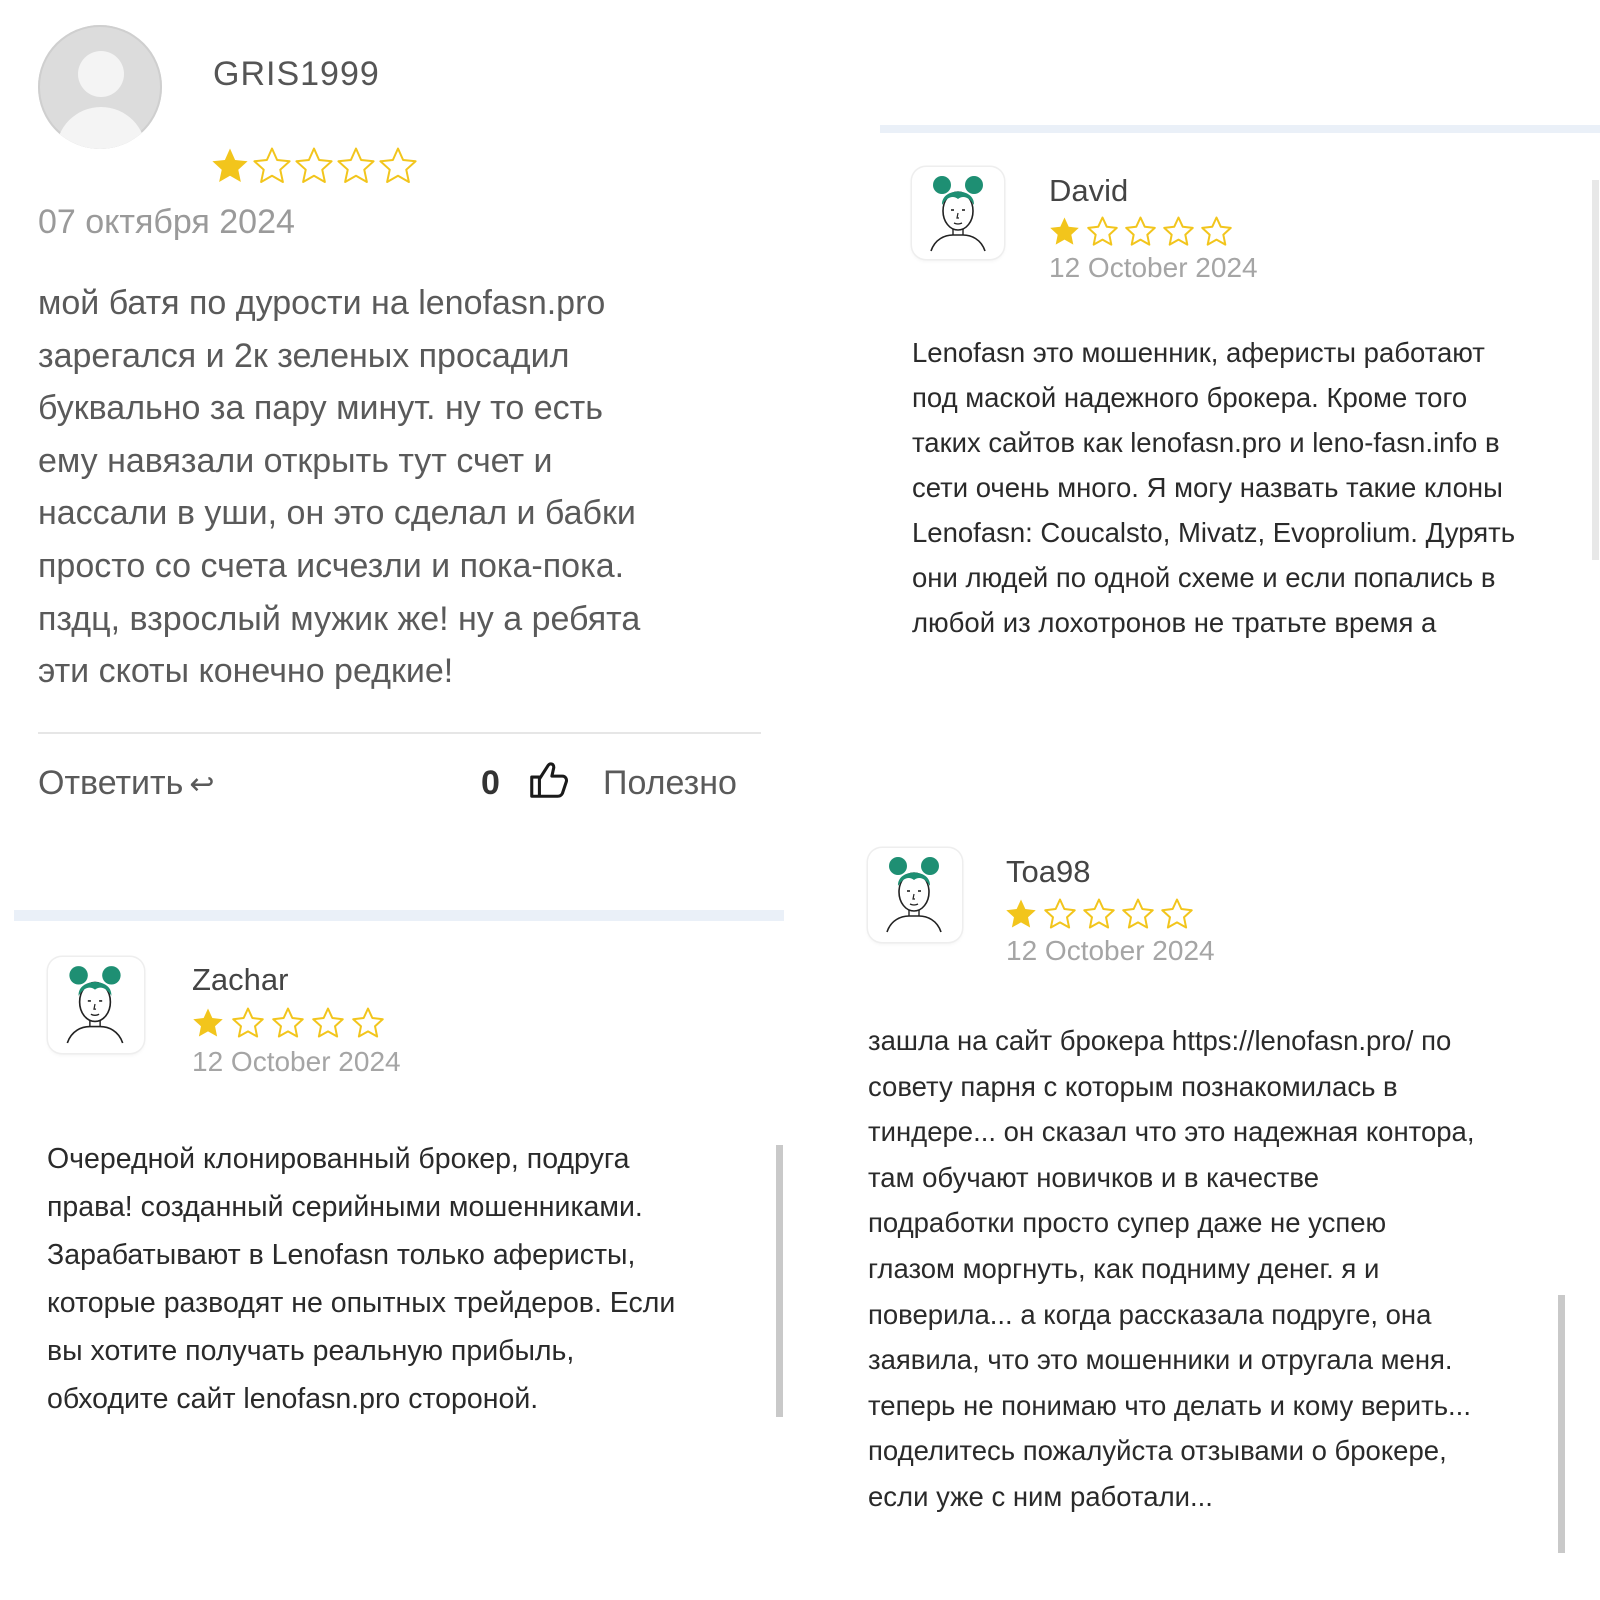 The height and width of the screenshot is (1600, 1600). What do you see at coordinates (1093, 1177) in the screenshot?
I see `text-line: там обучают новичков и в качестве` at bounding box center [1093, 1177].